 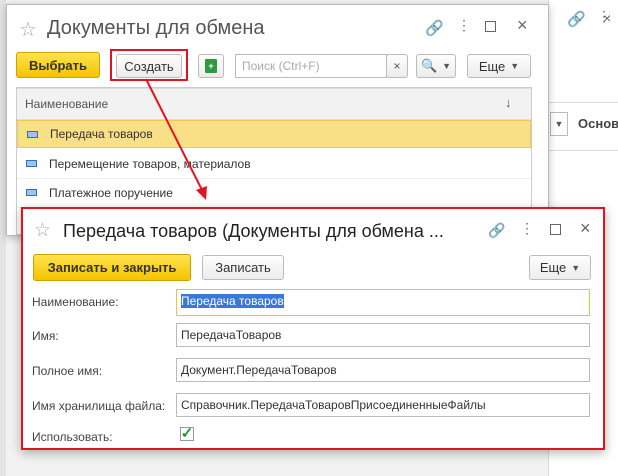 What do you see at coordinates (274, 104) in the screenshot?
I see `table-header: Наименование ↓` at bounding box center [274, 104].